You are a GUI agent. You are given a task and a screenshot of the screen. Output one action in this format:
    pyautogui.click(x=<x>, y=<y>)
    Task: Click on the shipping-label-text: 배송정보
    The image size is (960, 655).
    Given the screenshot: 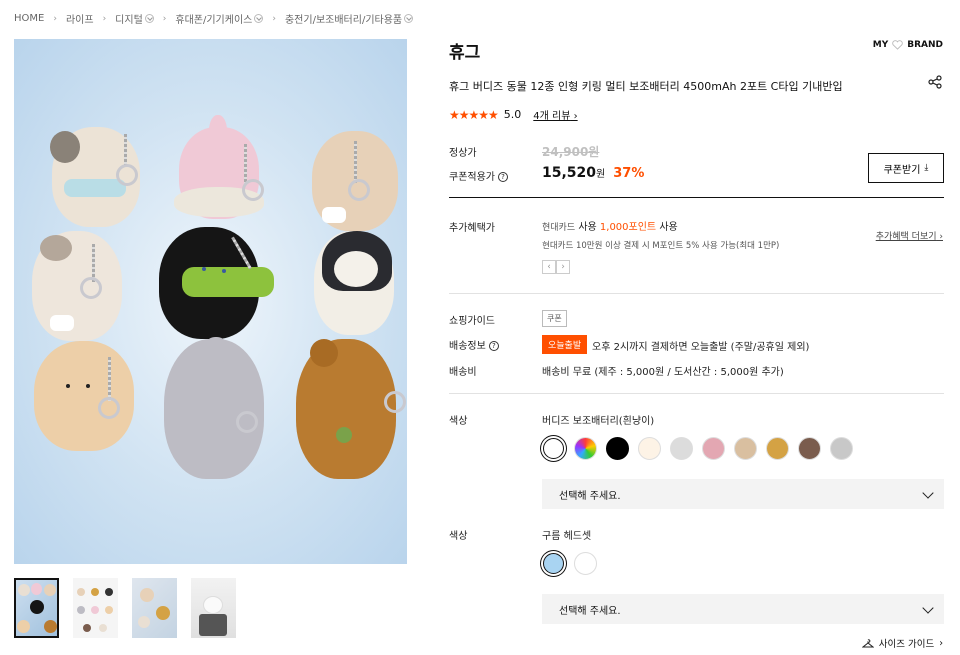 What is the action you would take?
    pyautogui.click(x=467, y=346)
    